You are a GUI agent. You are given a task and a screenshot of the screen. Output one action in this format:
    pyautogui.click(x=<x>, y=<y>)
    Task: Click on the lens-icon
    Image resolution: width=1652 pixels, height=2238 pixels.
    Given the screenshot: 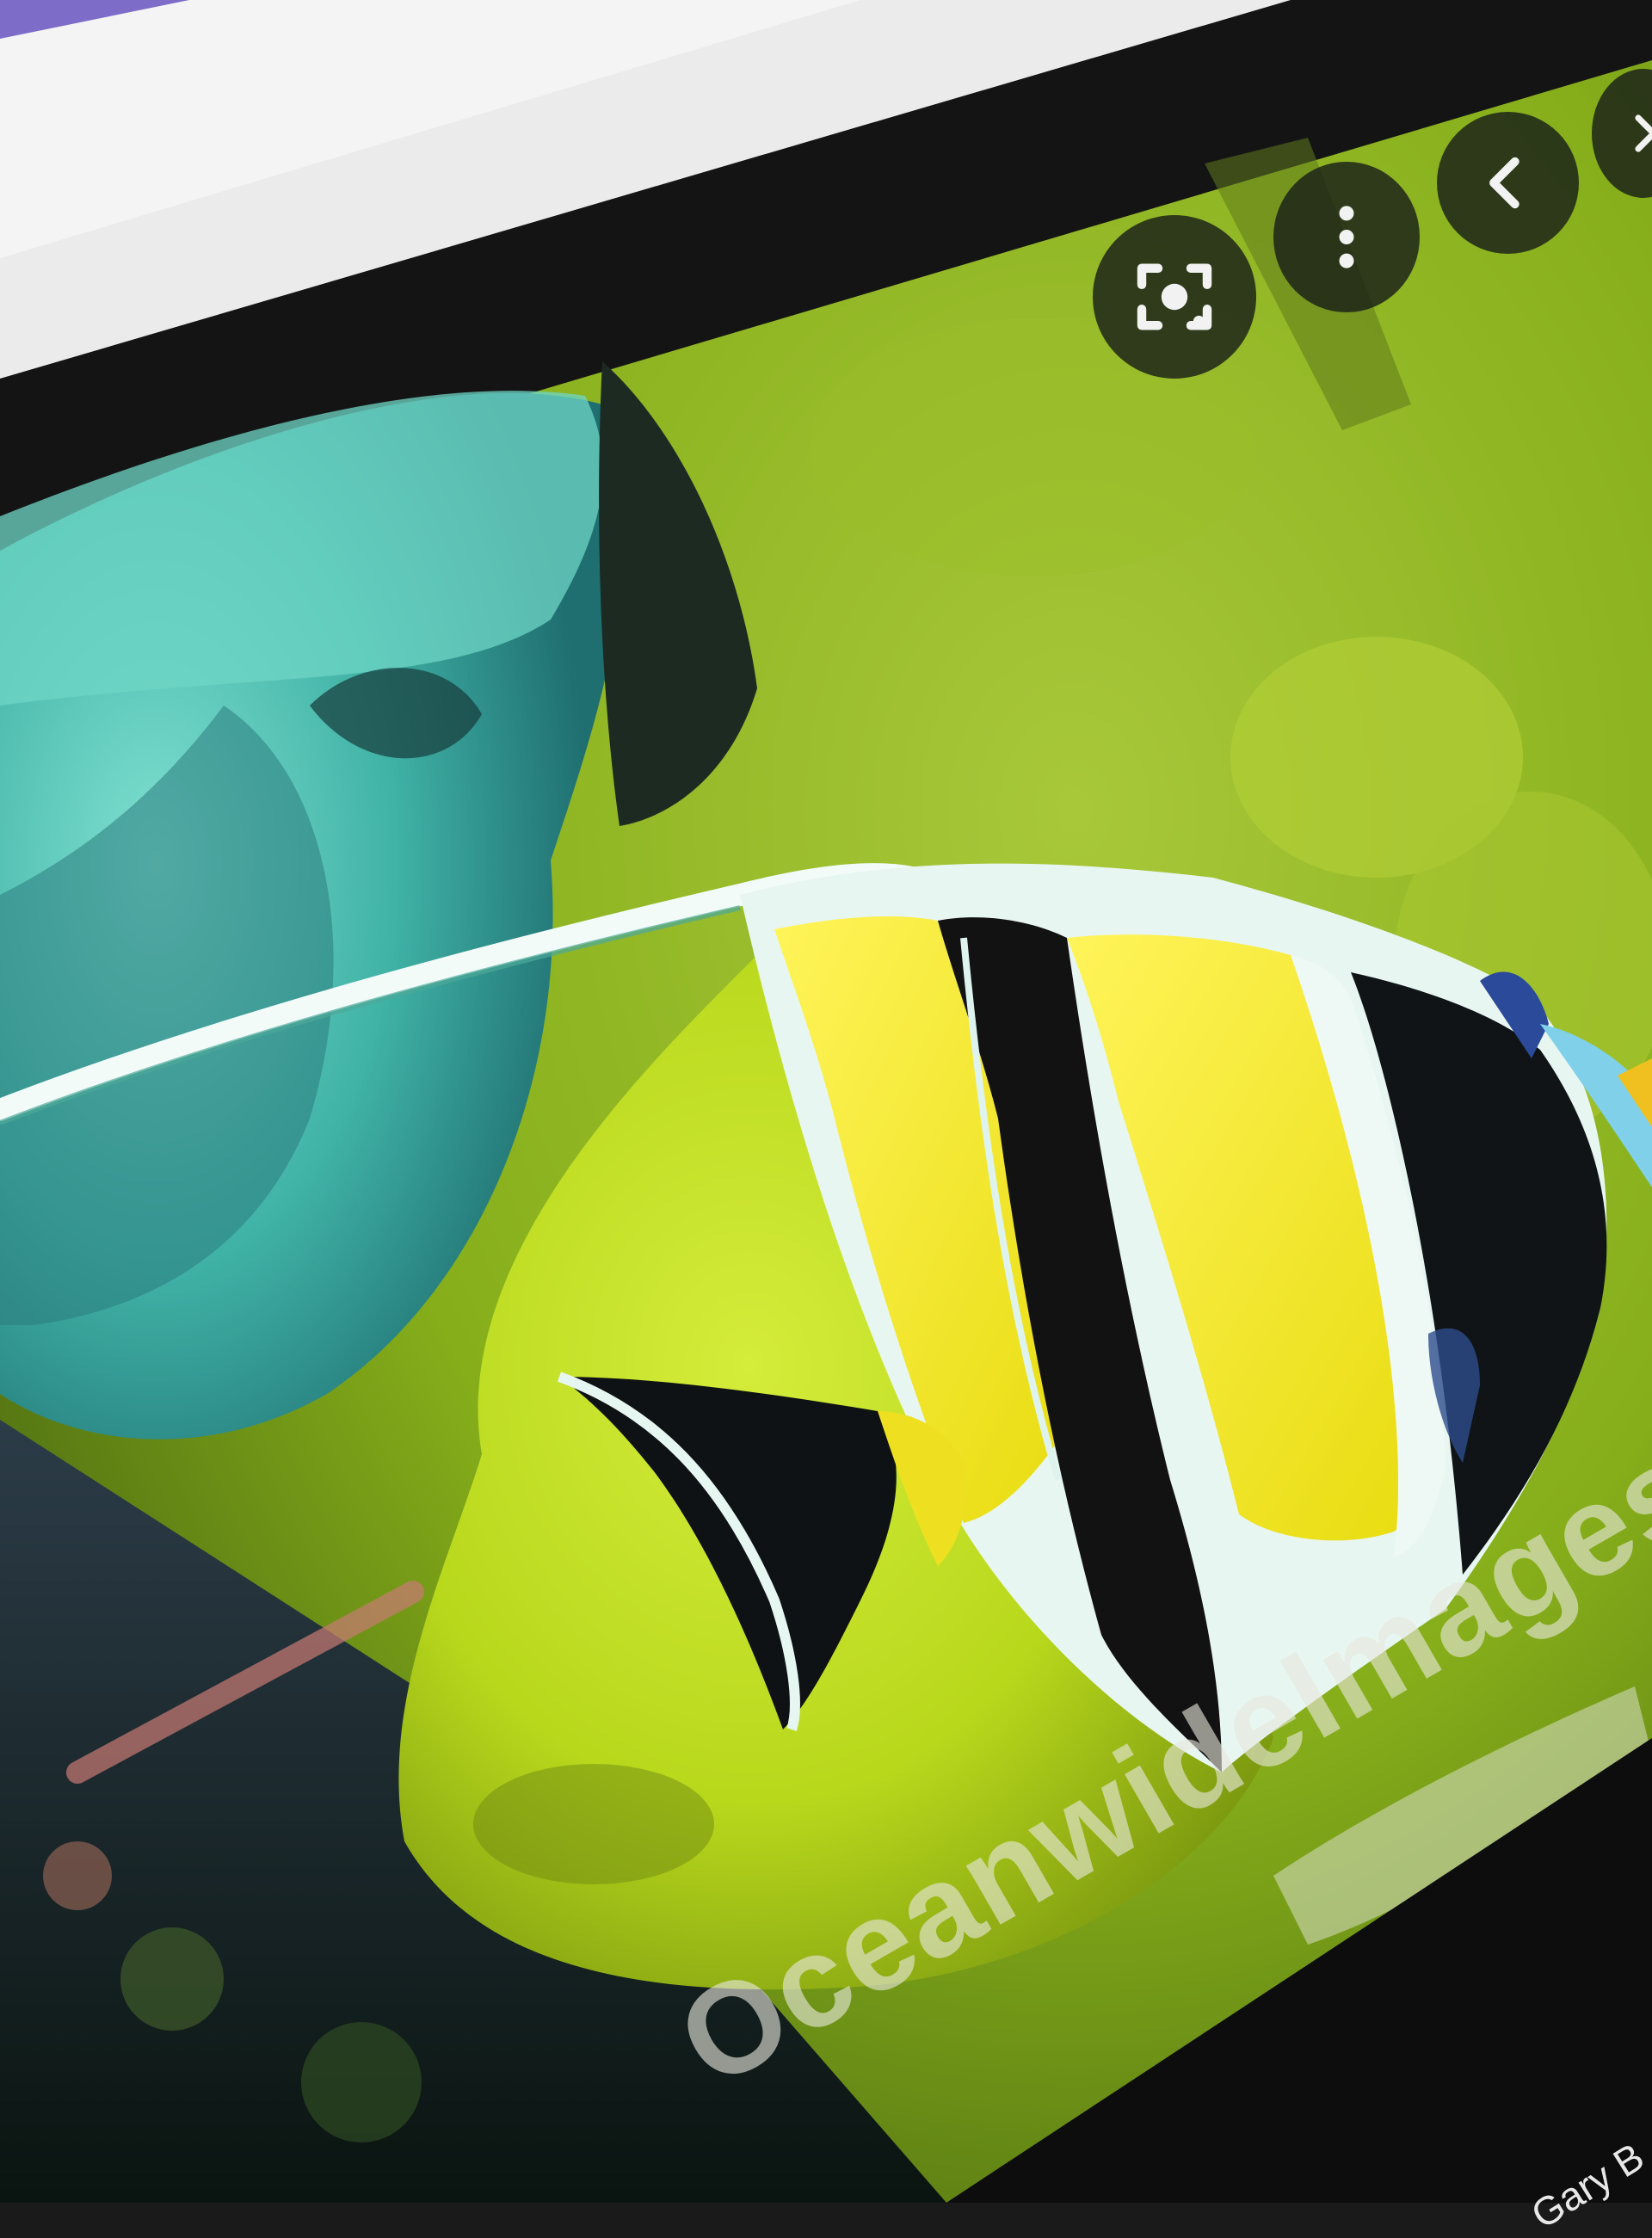 What is the action you would take?
    pyautogui.click(x=1174, y=296)
    